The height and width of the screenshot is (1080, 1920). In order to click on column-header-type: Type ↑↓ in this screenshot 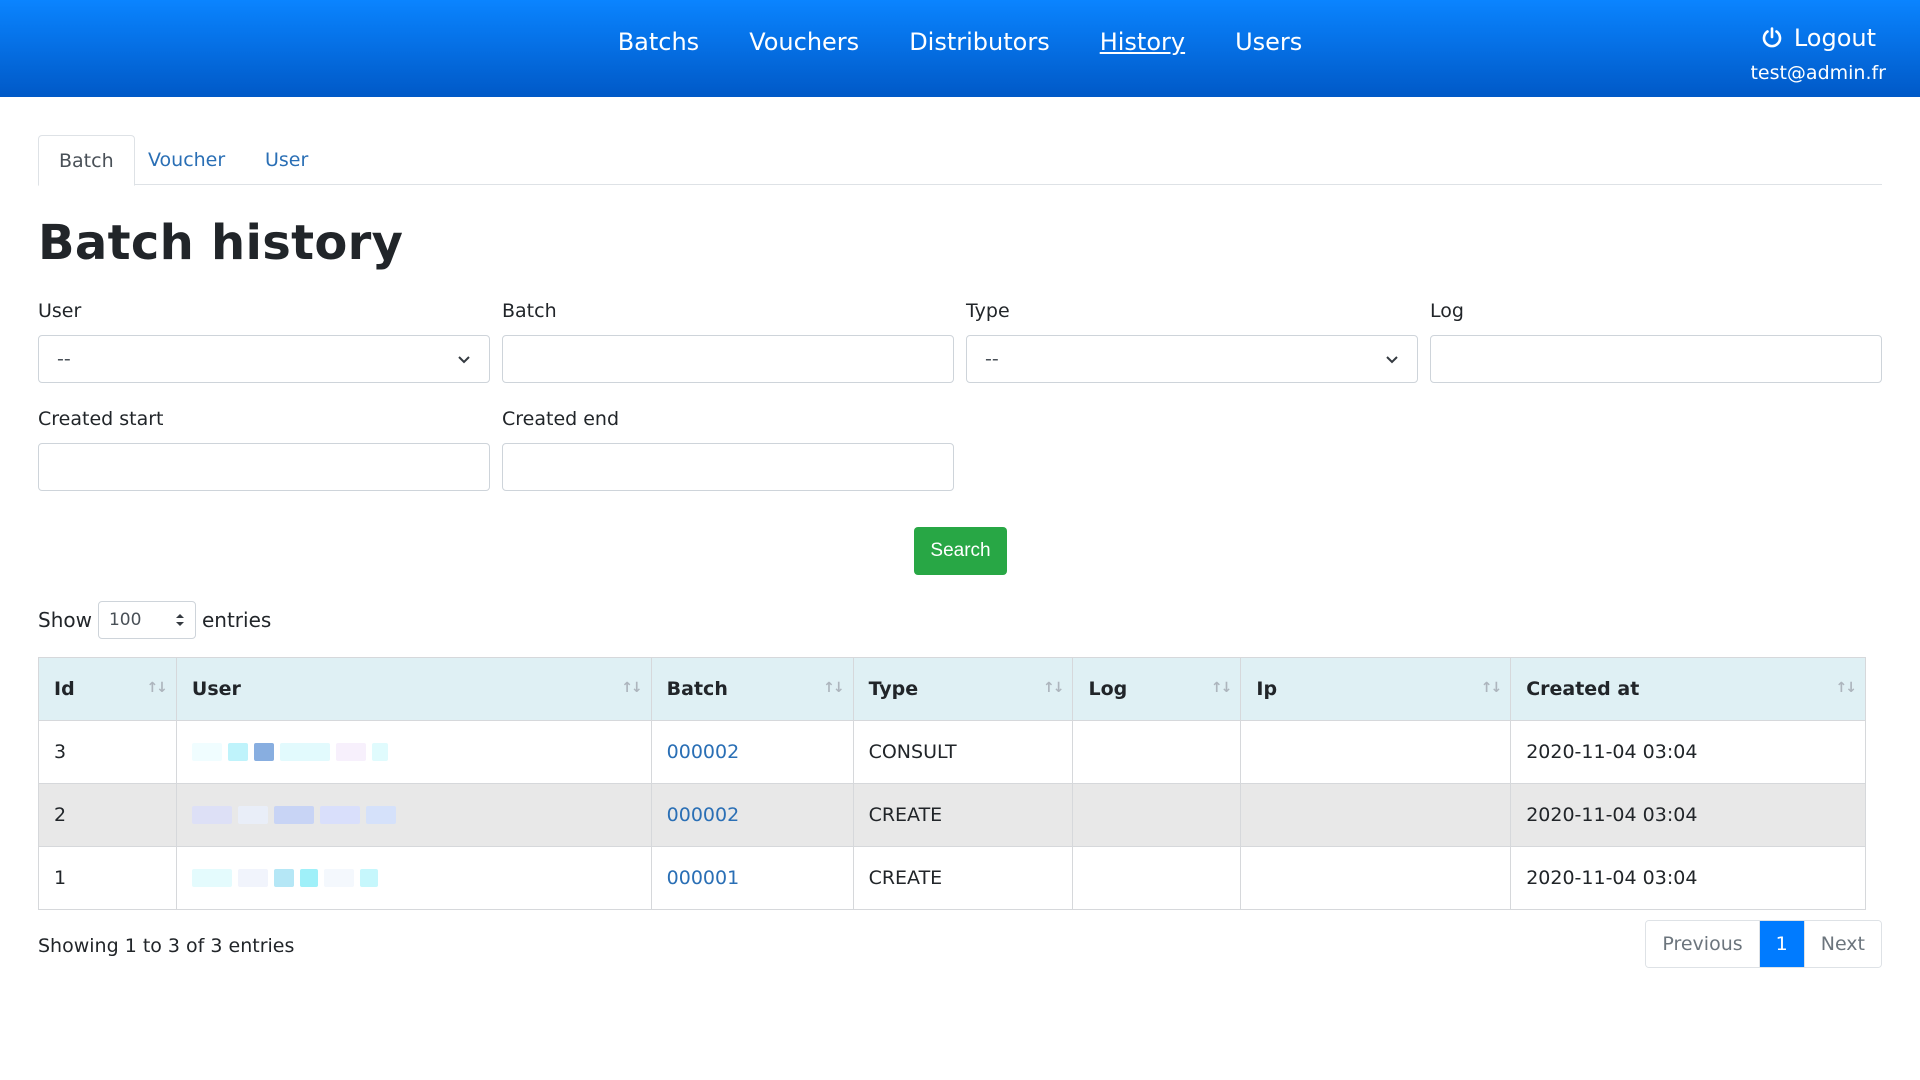, I will do `click(963, 689)`.